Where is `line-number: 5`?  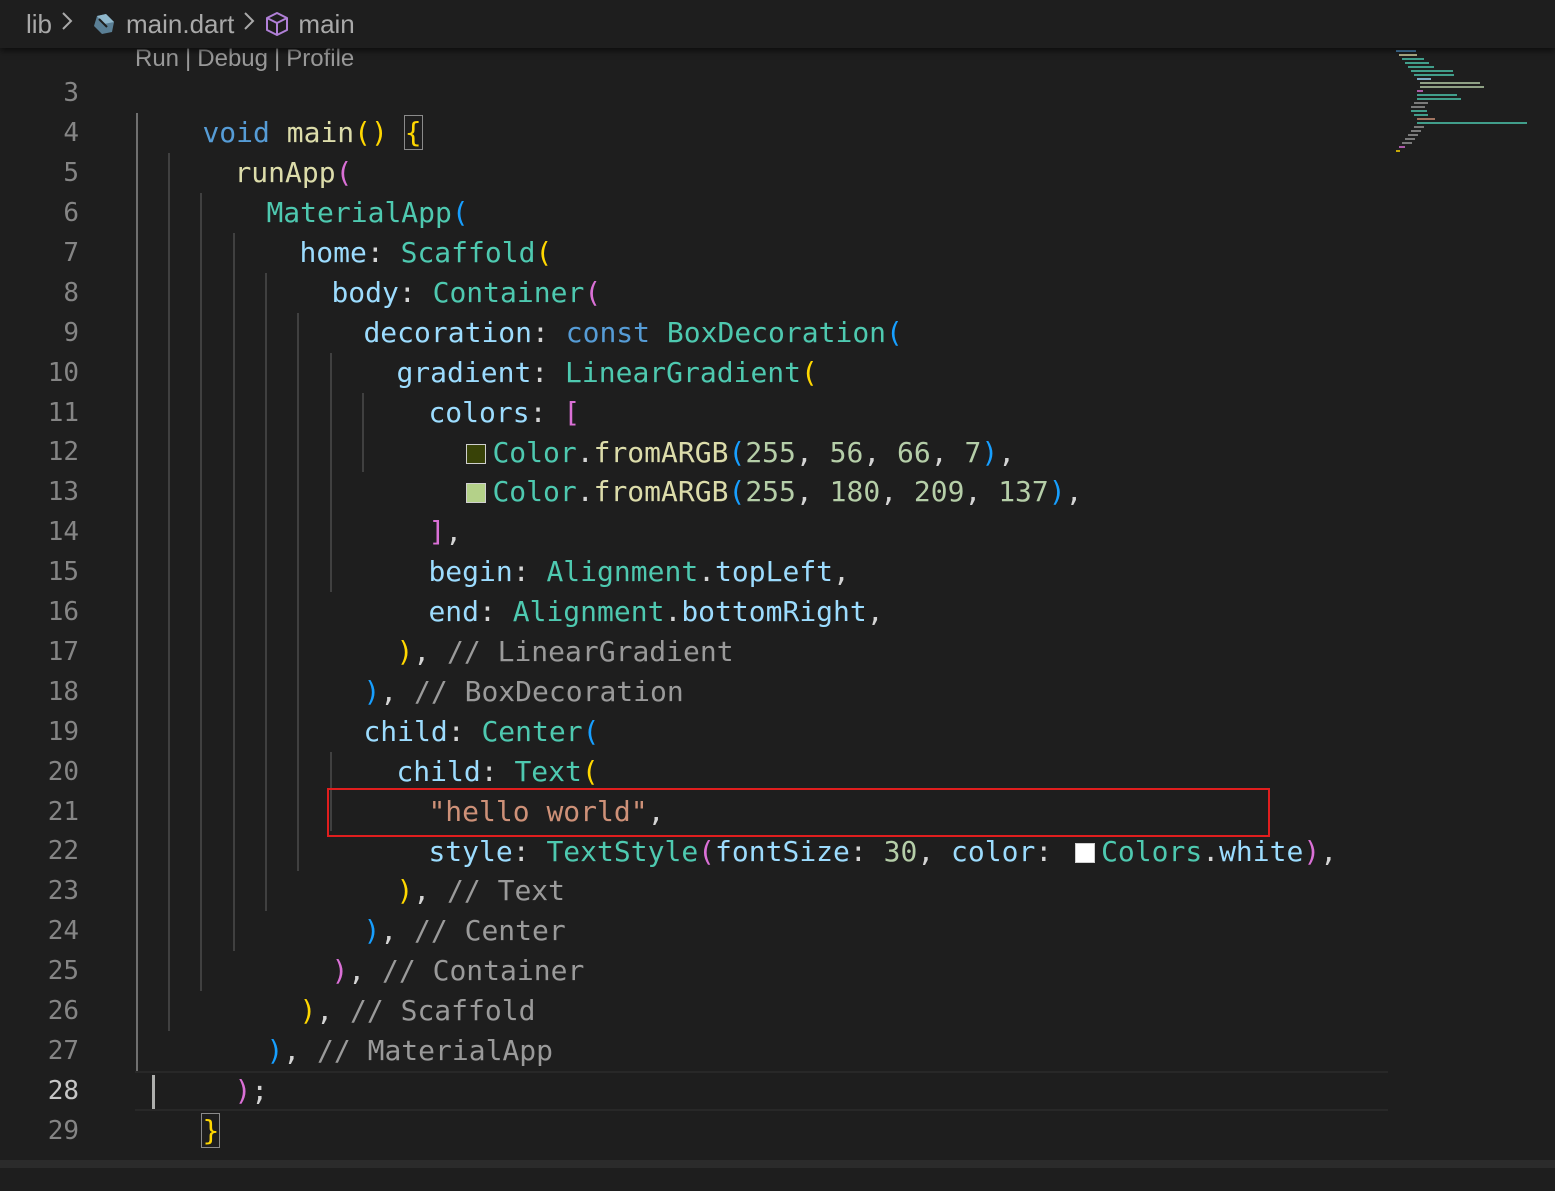 line-number: 5 is located at coordinates (71, 173).